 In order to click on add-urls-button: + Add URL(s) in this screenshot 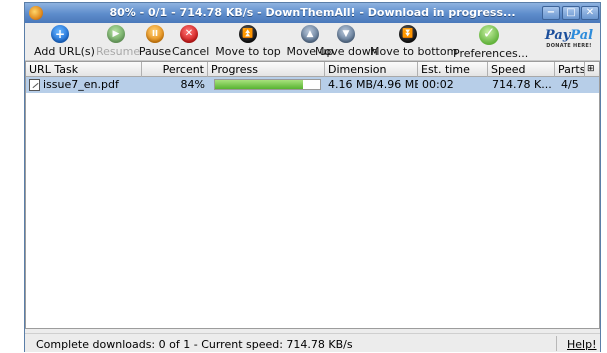, I will do `click(64, 42)`.